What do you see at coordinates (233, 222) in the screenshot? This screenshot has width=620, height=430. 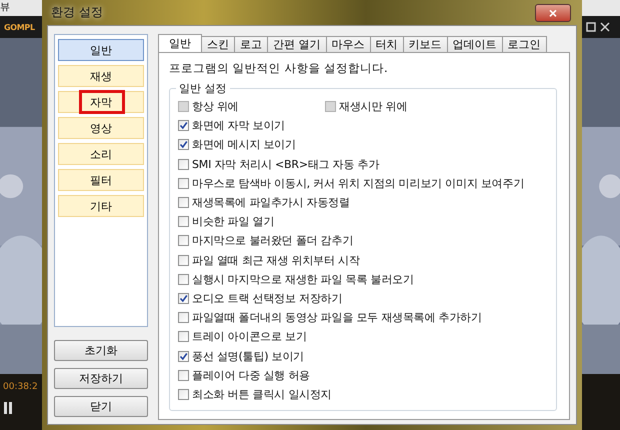 I see `checkbox-label: 비슷한 파일 열기` at bounding box center [233, 222].